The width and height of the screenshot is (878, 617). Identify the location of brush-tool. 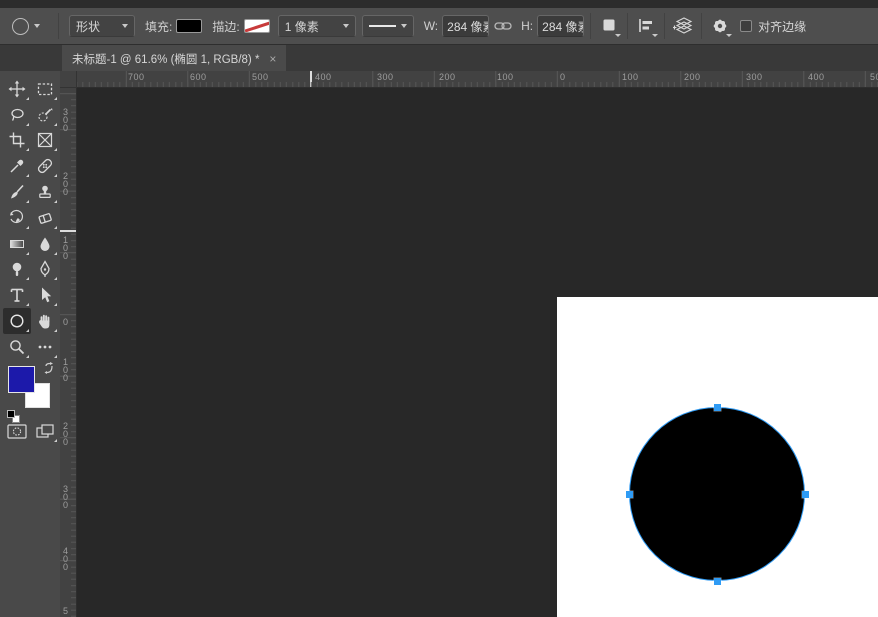
(17, 192).